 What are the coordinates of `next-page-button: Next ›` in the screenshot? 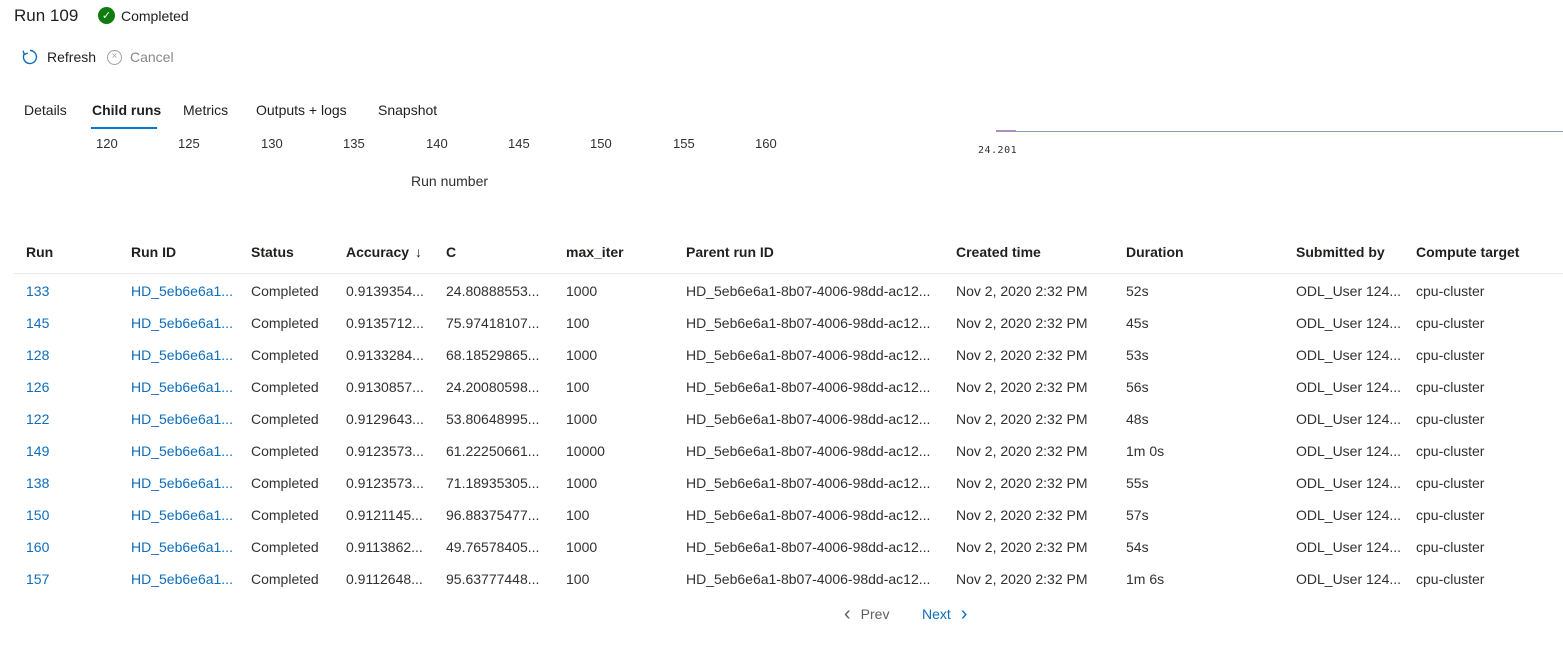 It's located at (945, 614).